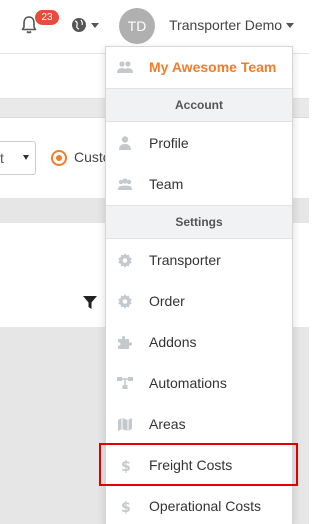 The height and width of the screenshot is (524, 320). What do you see at coordinates (188, 383) in the screenshot?
I see `automations-label: Automations` at bounding box center [188, 383].